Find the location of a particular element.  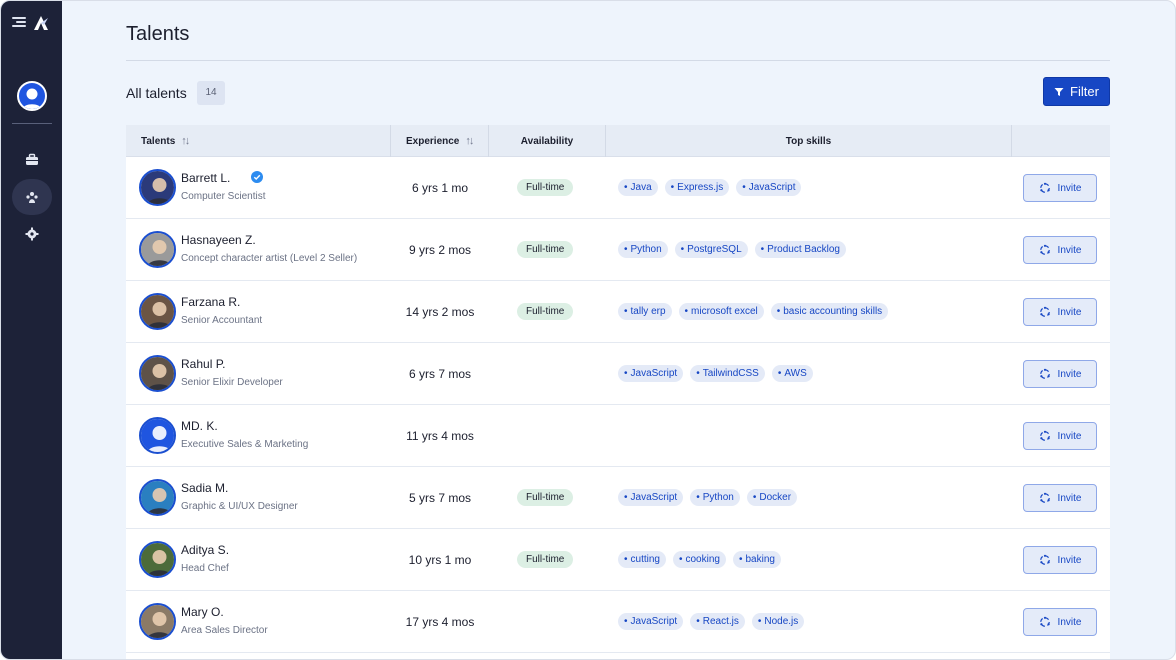

talent-name: Mary O. is located at coordinates (202, 612).